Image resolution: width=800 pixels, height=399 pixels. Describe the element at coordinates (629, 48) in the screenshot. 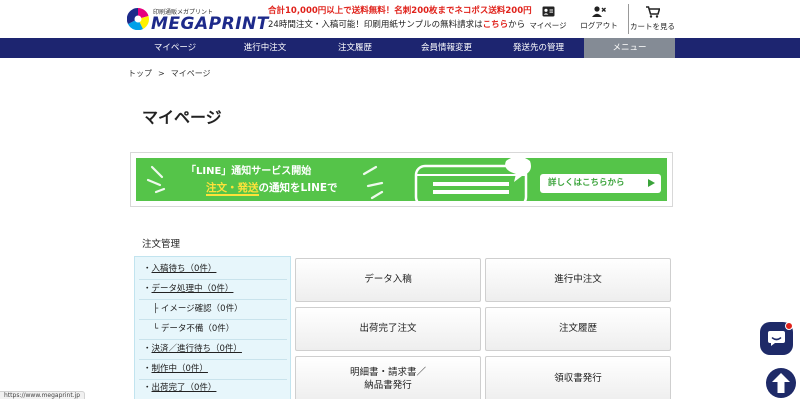

I see `nav-item-menu: メニュー` at that location.